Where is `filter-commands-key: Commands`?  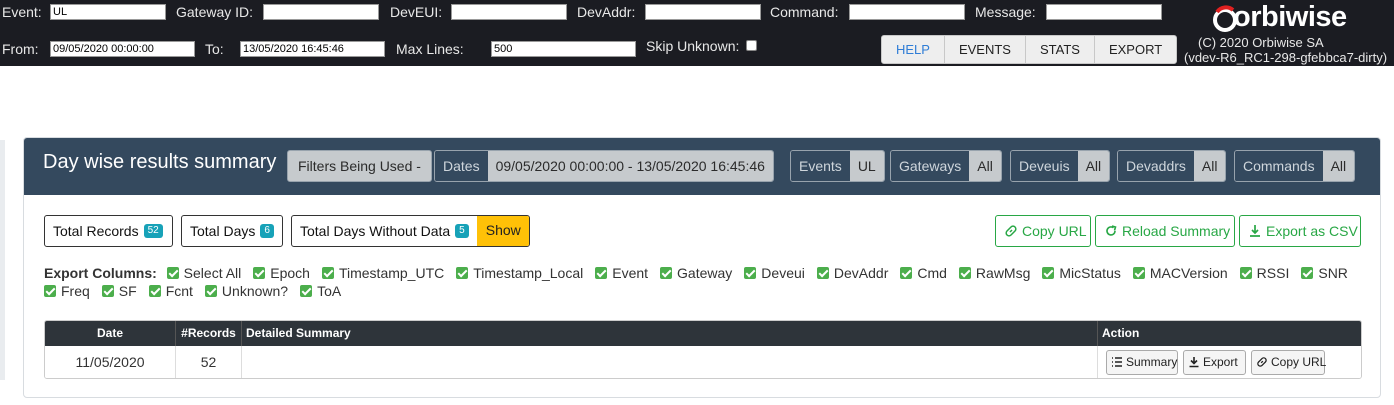
filter-commands-key: Commands is located at coordinates (1279, 166).